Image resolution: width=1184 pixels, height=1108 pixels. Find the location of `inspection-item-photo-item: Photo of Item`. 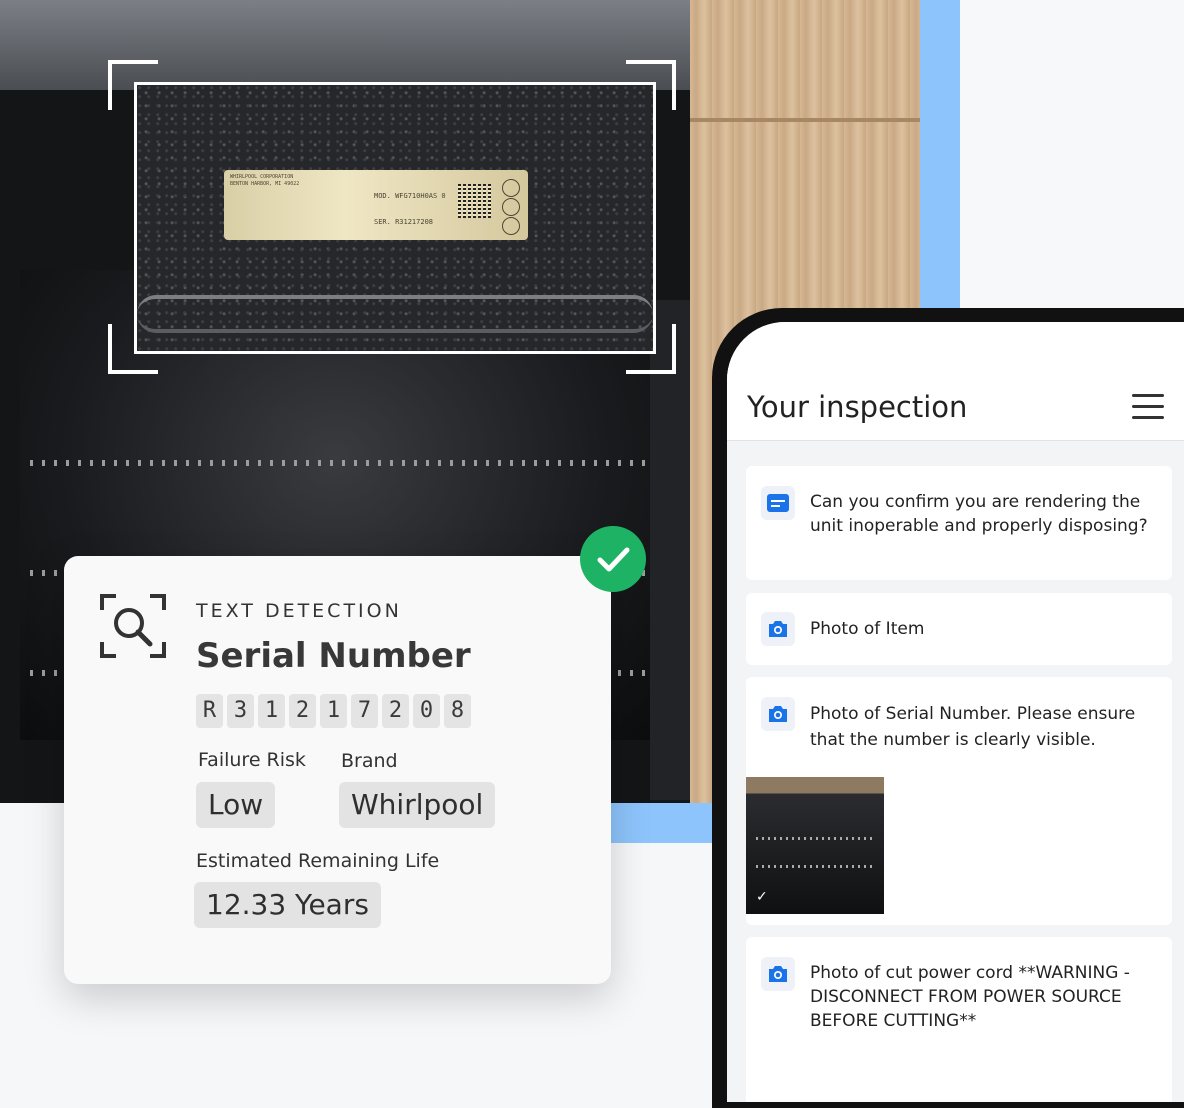

inspection-item-photo-item: Photo of Item is located at coordinates (959, 629).